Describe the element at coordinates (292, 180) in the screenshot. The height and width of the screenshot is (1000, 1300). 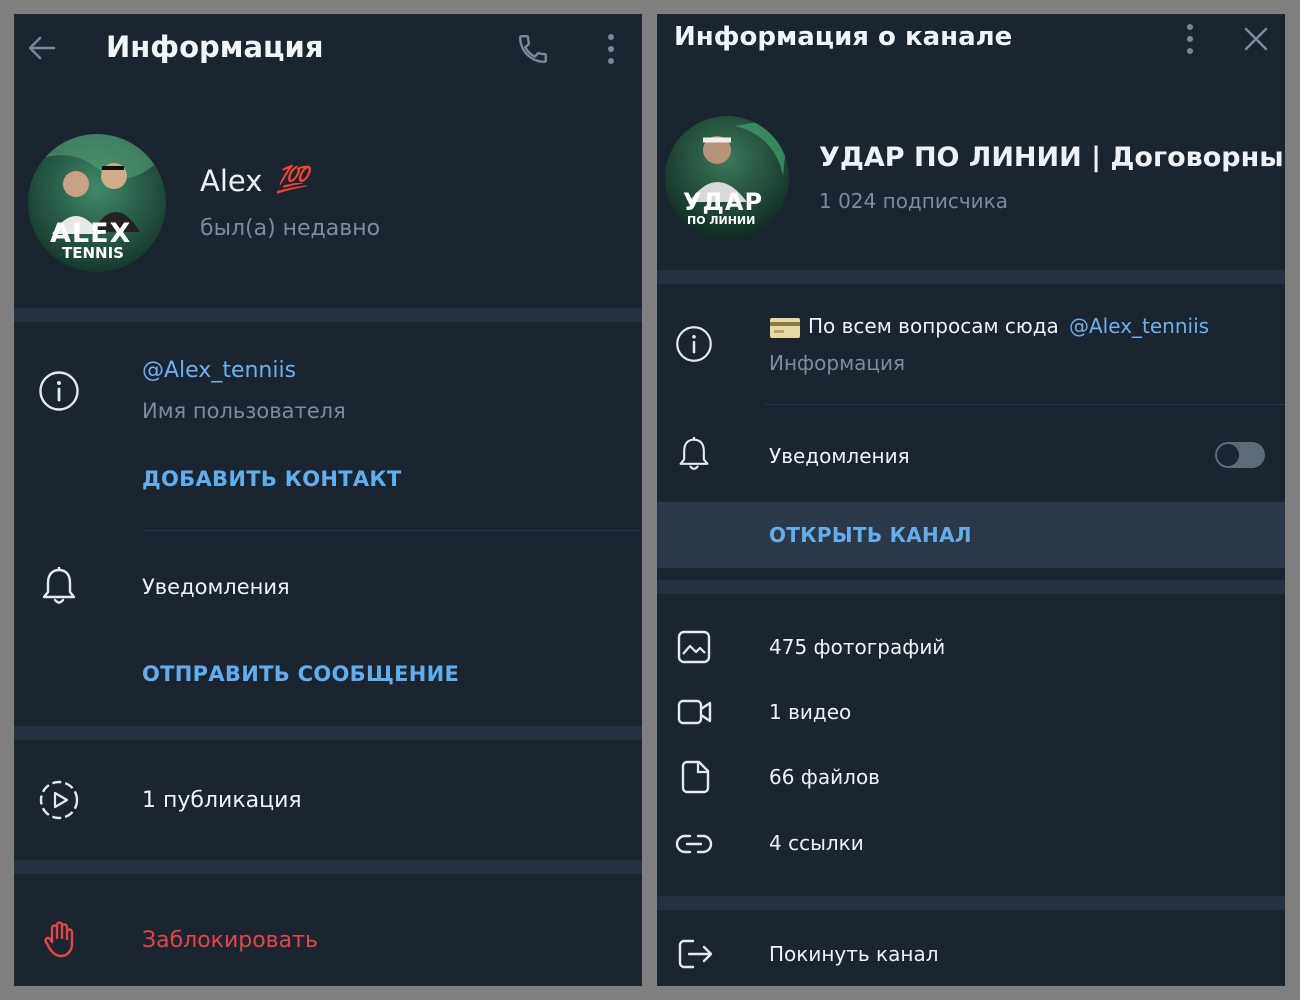
I see `hundred-emoji-icon: 💯` at that location.